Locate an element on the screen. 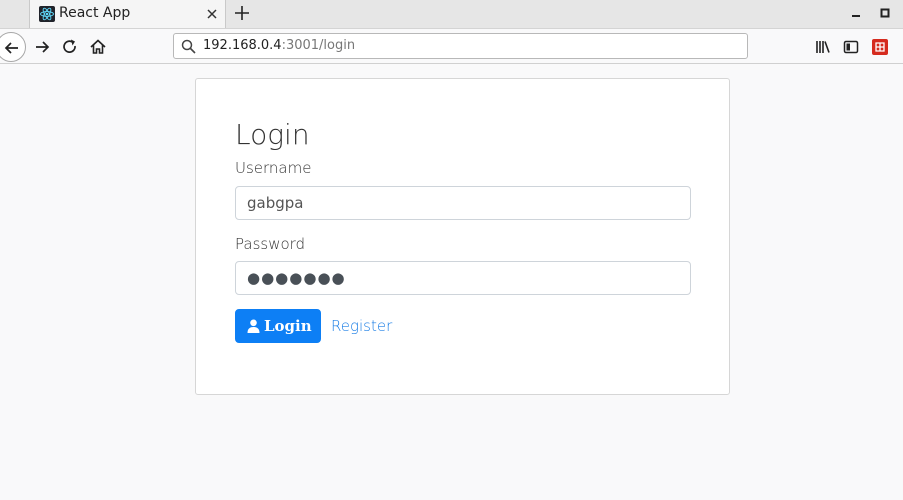 This screenshot has width=903, height=500. react-logo-icon is located at coordinates (47, 14).